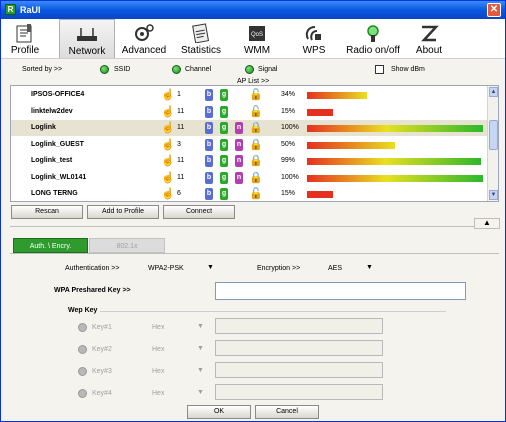 The height and width of the screenshot is (422, 506). What do you see at coordinates (127, 245) in the screenshot?
I see `tab-8021x: 802.1x` at bounding box center [127, 245].